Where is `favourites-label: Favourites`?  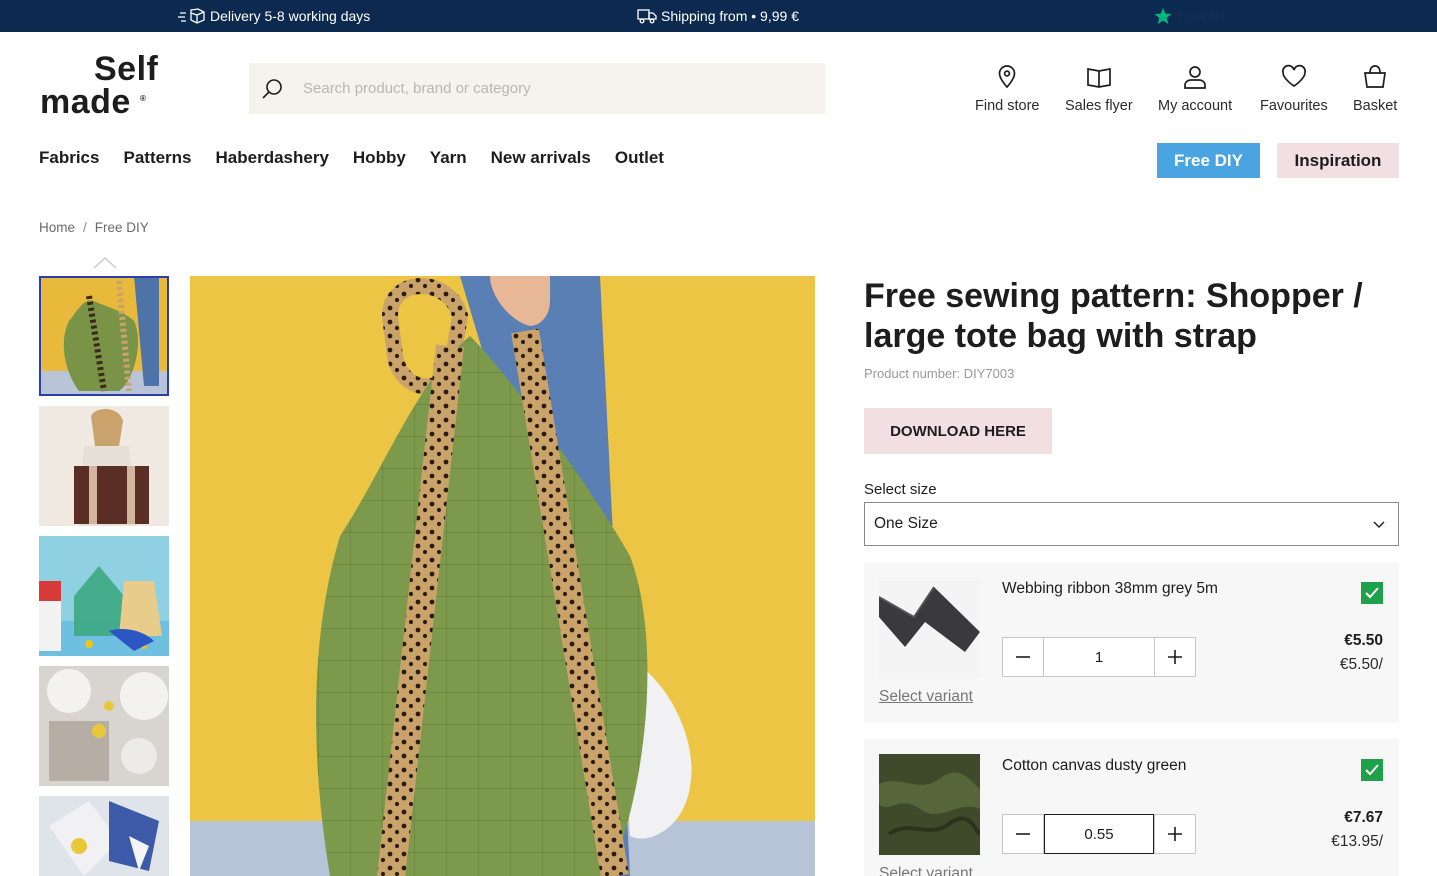
favourites-label: Favourites is located at coordinates (1294, 106).